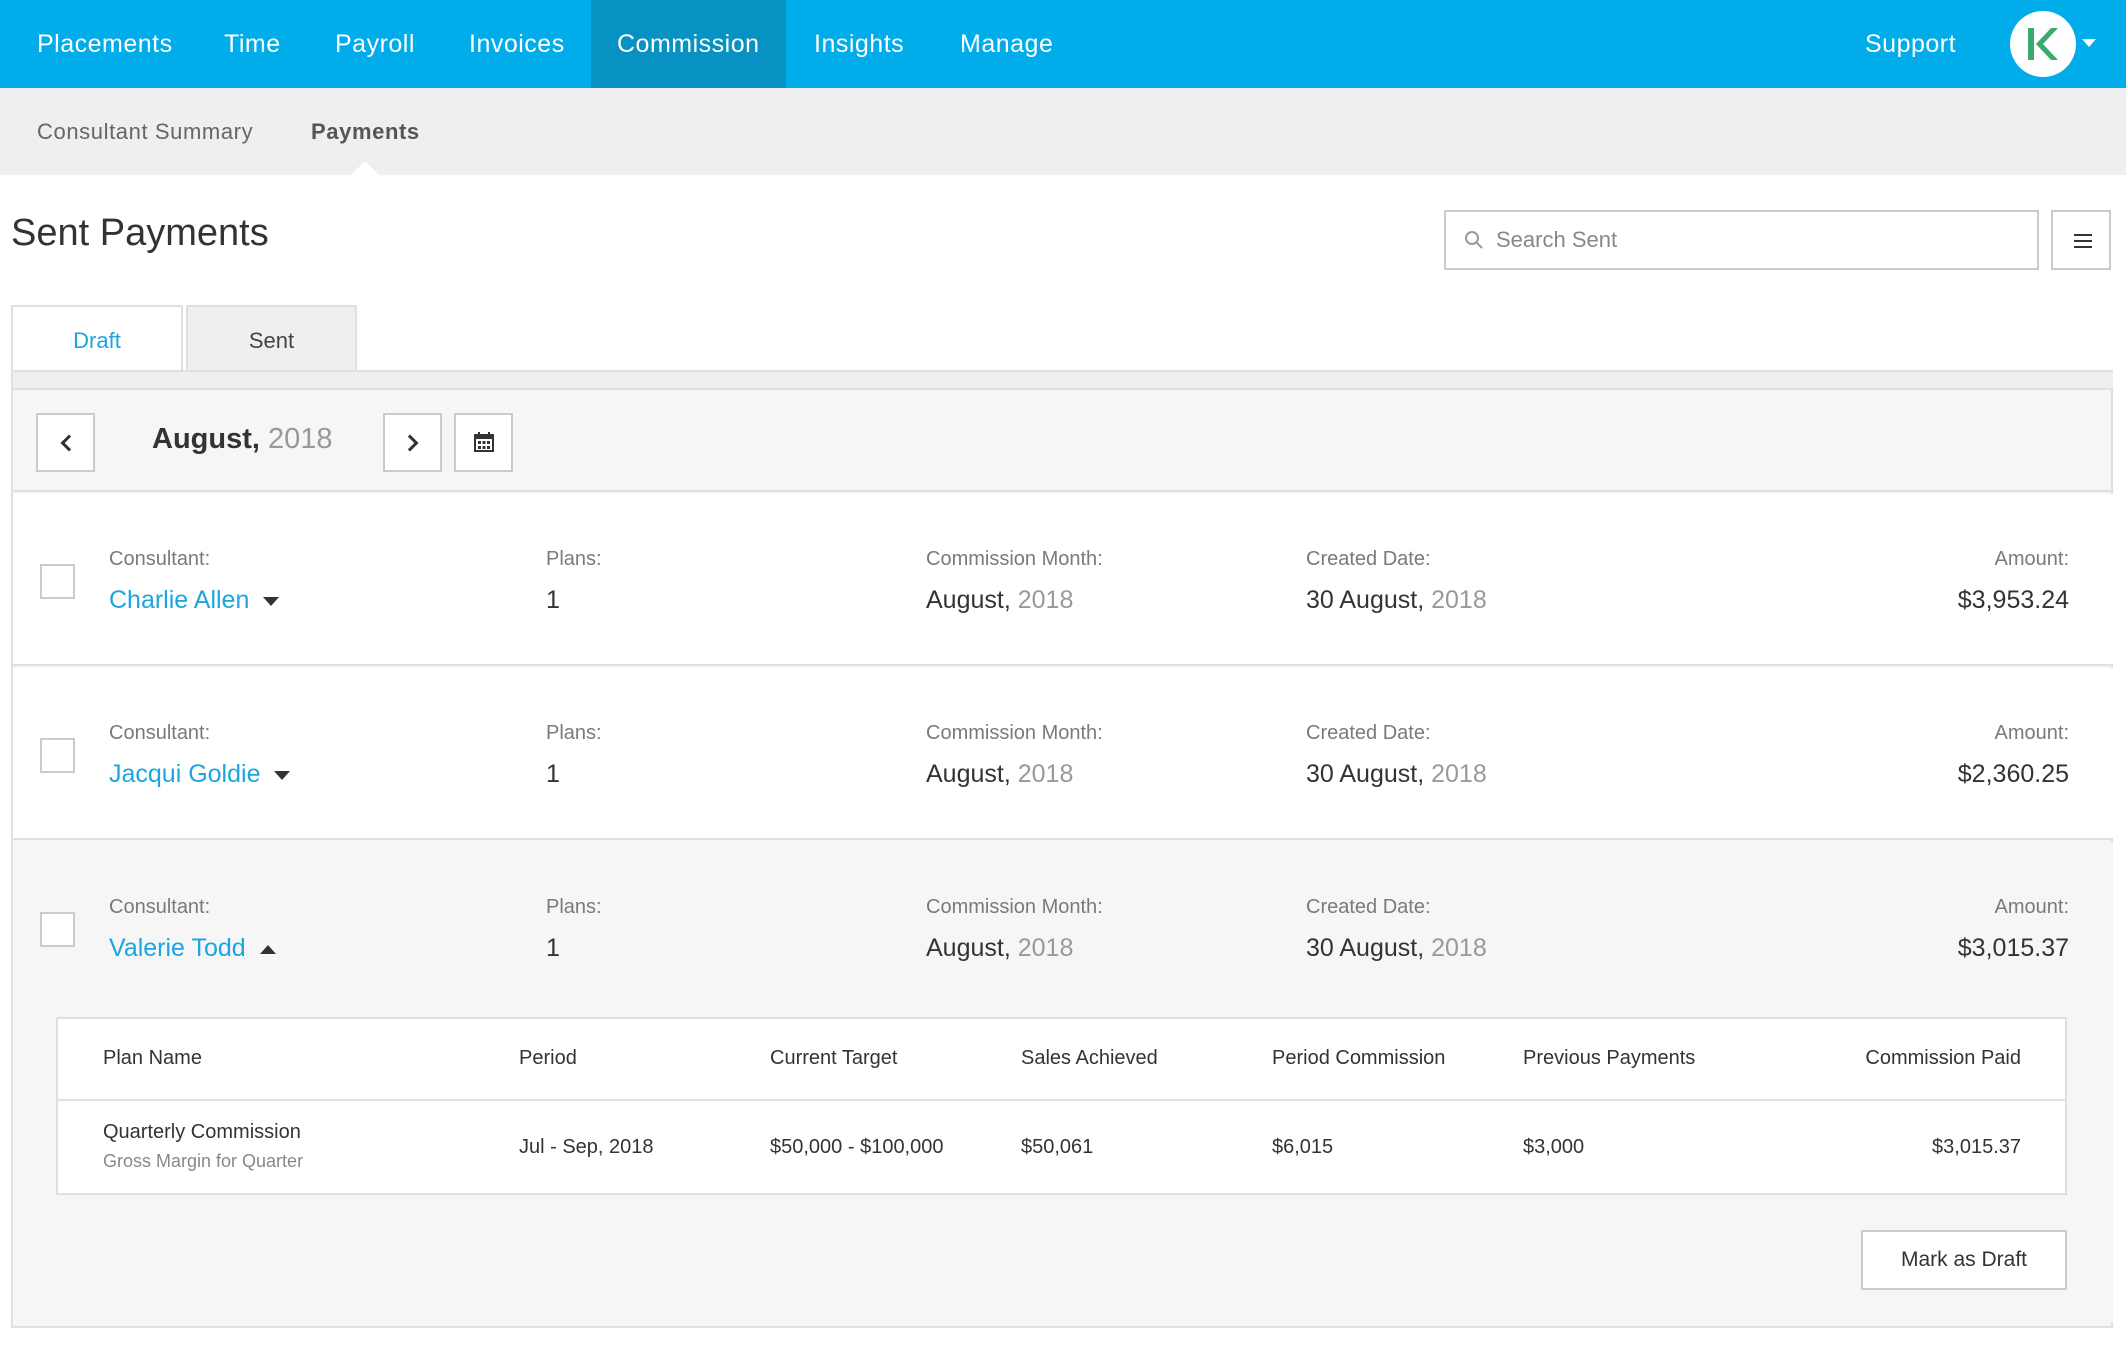 The width and height of the screenshot is (2126, 1345). I want to click on nav-support: Support, so click(1910, 44).